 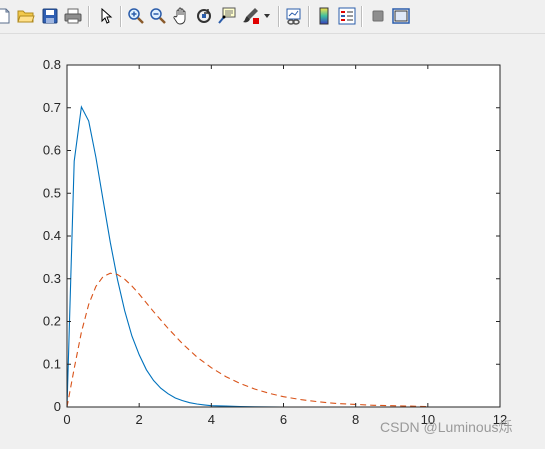 I want to click on show-tools-icon, so click(x=401, y=16).